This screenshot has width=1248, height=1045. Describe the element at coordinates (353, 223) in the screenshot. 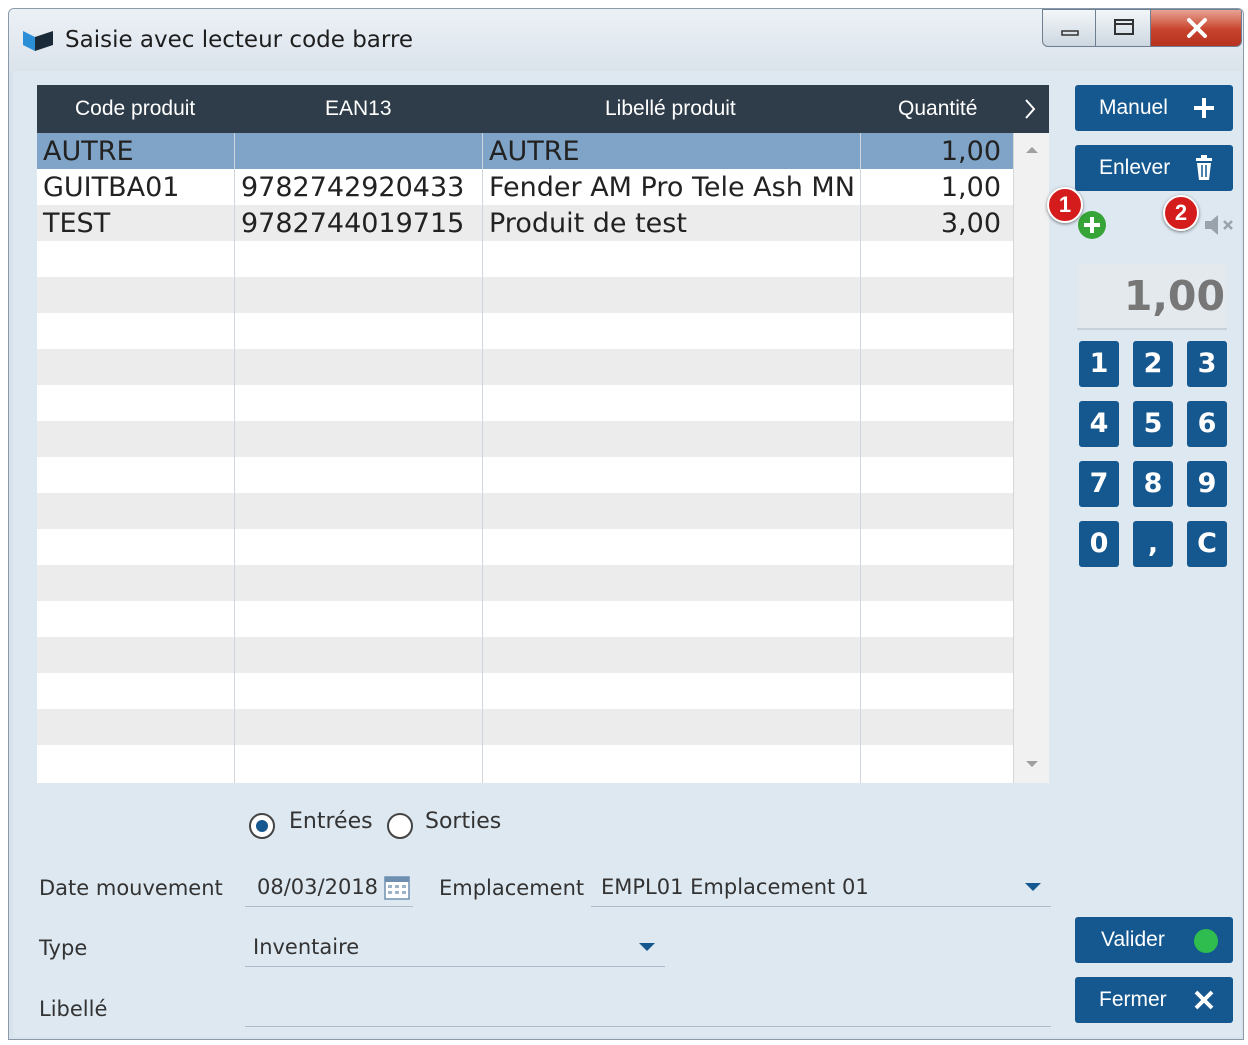

I see `cell-ean: 9782744019715` at that location.